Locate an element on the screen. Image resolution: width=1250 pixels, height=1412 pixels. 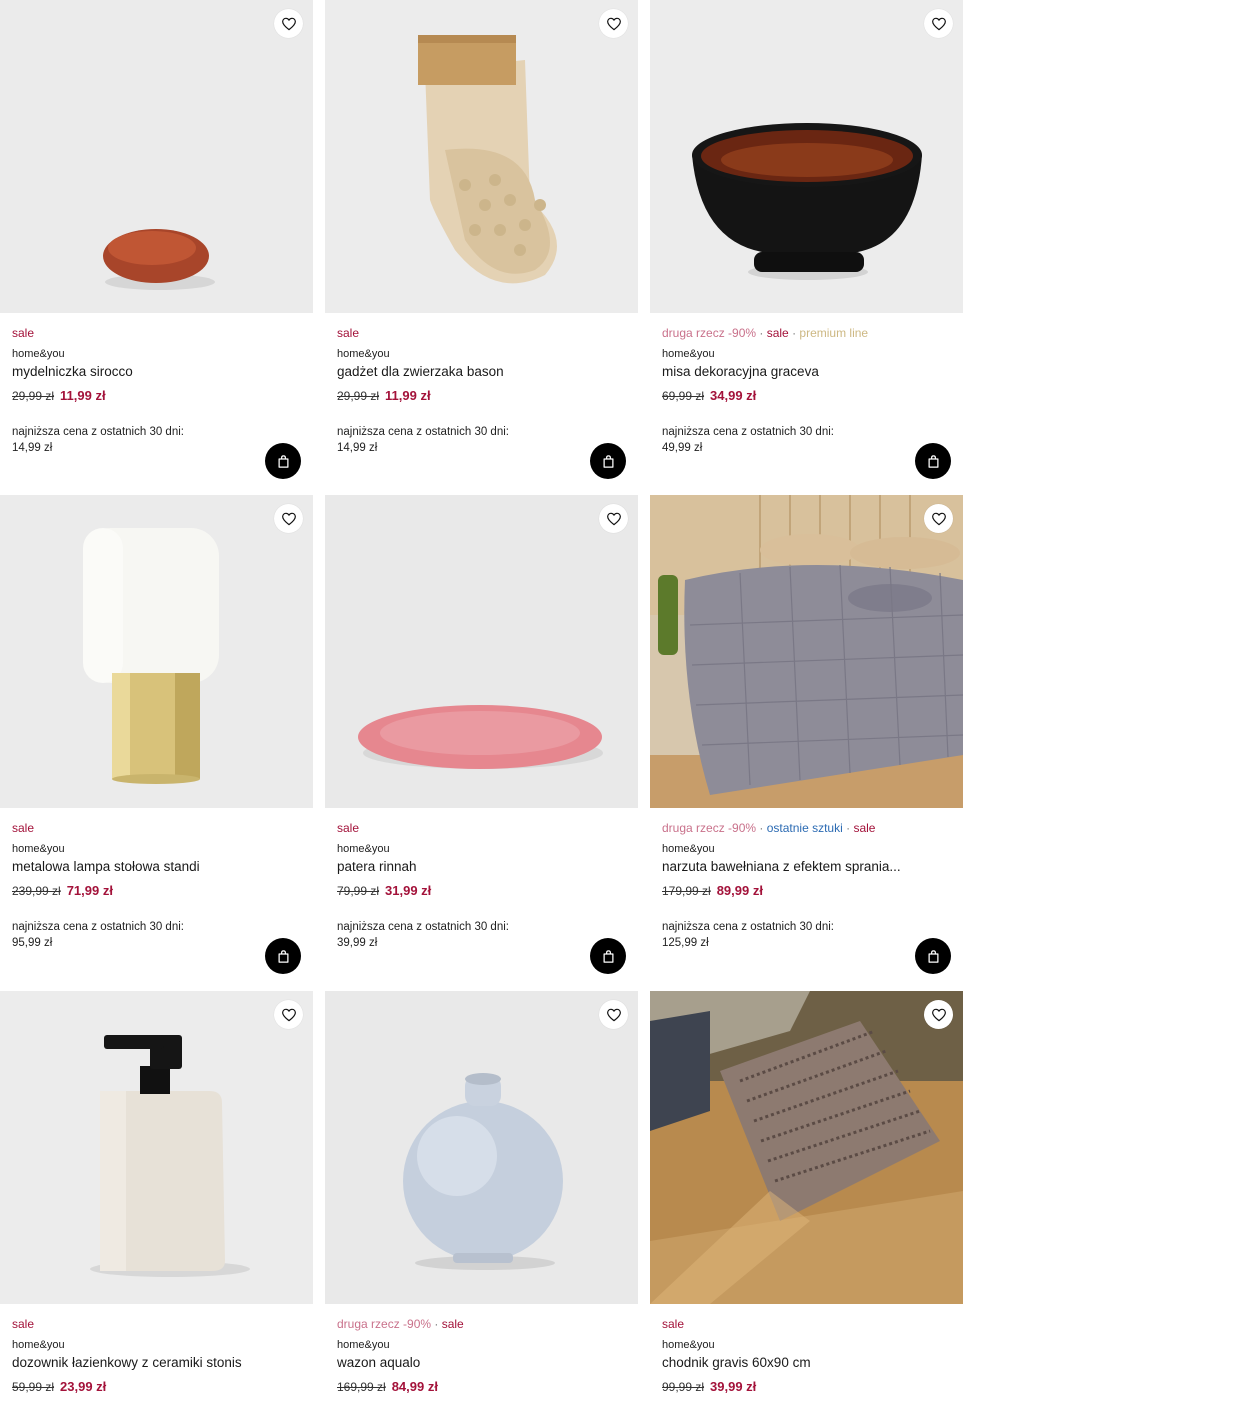
vase-image is located at coordinates (481, 1147).